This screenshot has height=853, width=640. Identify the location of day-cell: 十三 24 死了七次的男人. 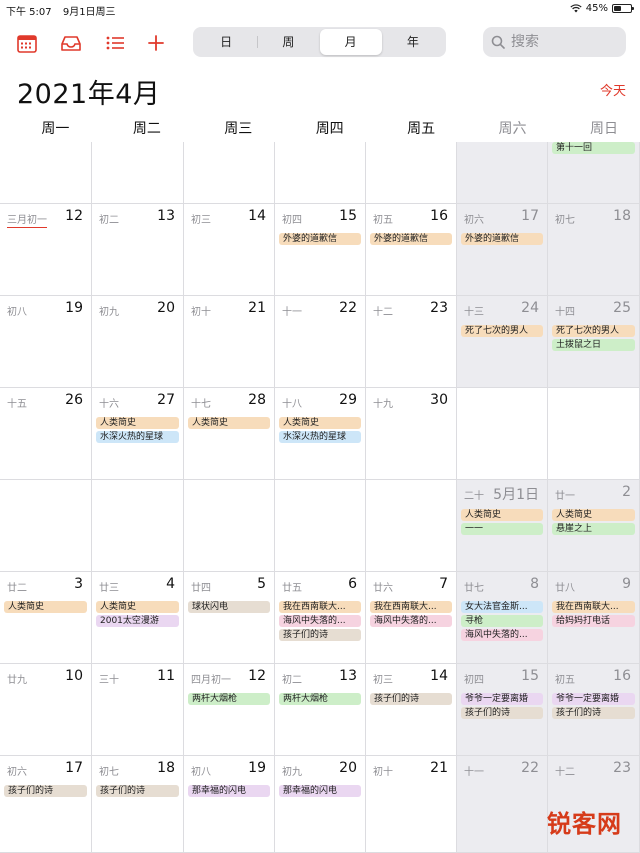
(502, 342).